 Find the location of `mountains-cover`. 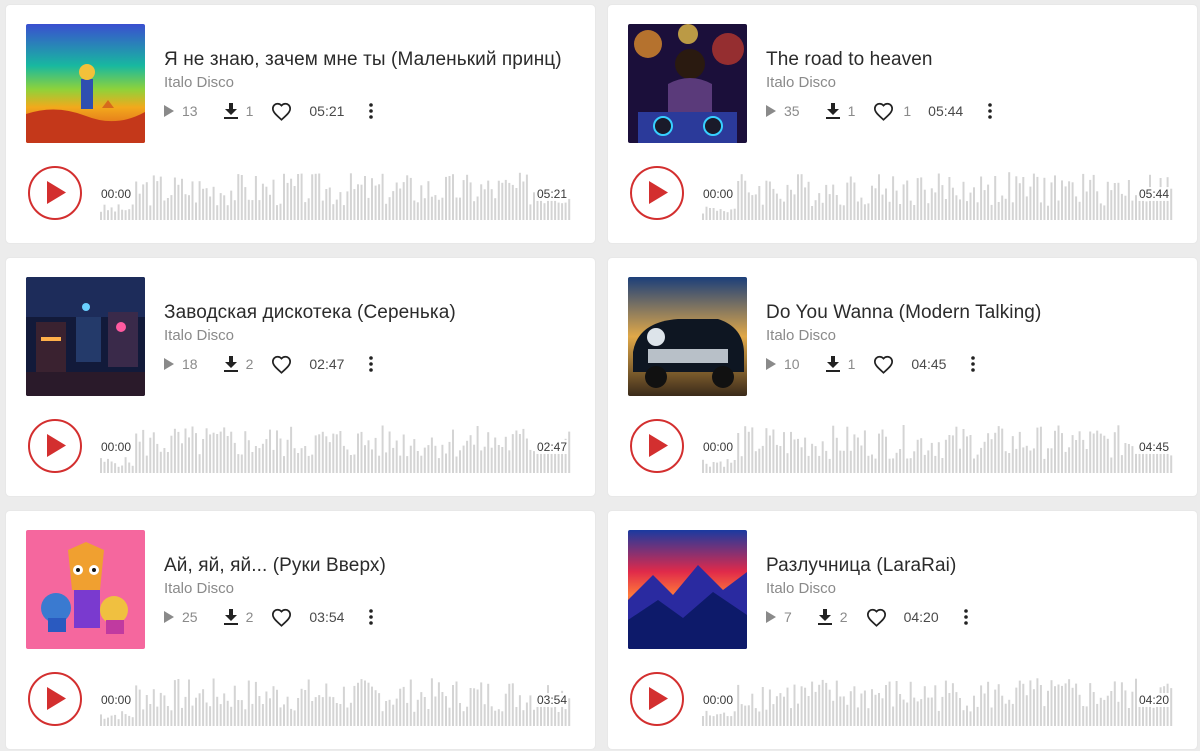

mountains-cover is located at coordinates (687, 589).